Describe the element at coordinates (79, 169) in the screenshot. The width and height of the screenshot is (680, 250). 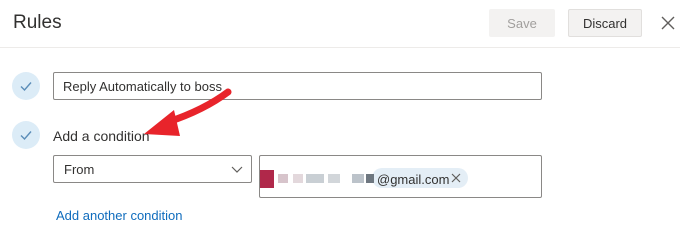
I see `dropdown-selected-value: From` at that location.